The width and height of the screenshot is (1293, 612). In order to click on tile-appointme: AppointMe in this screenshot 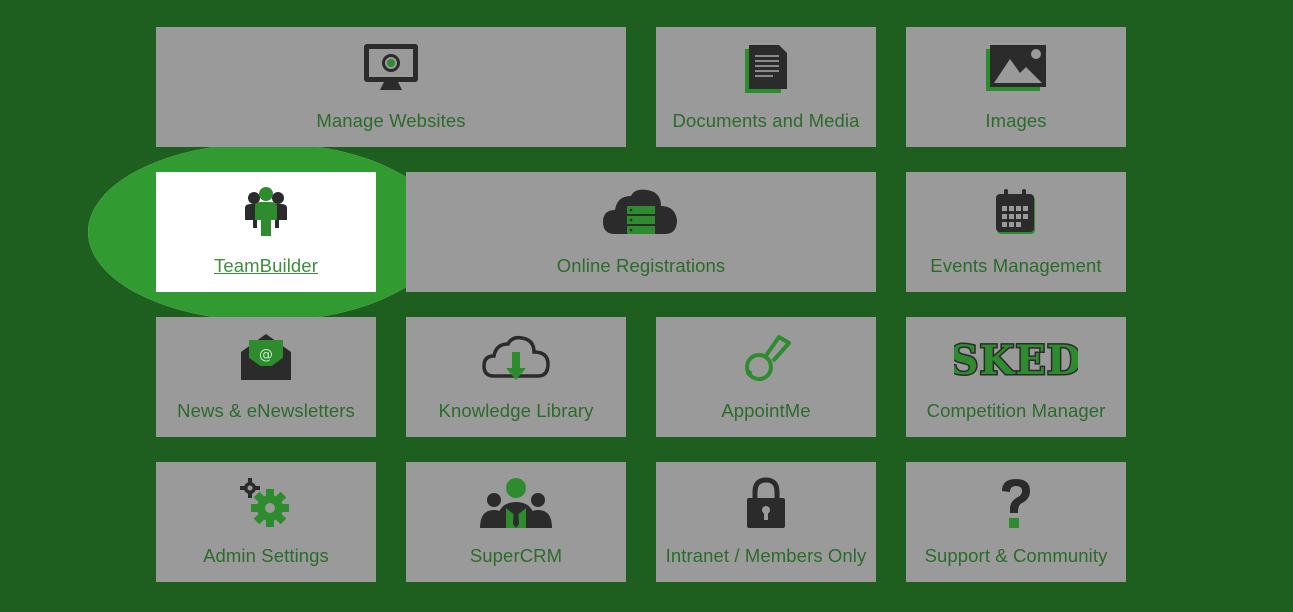, I will do `click(766, 377)`.